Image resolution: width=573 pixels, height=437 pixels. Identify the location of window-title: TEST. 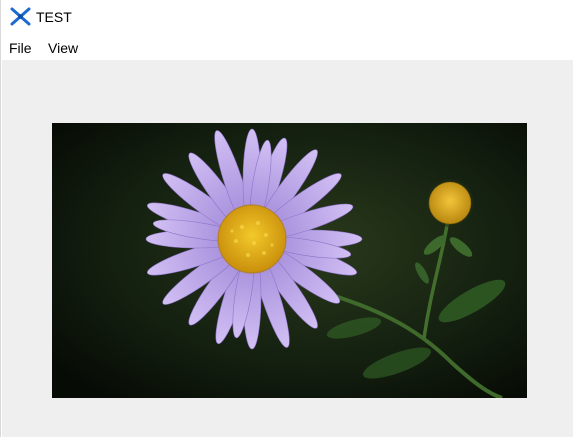
(54, 17).